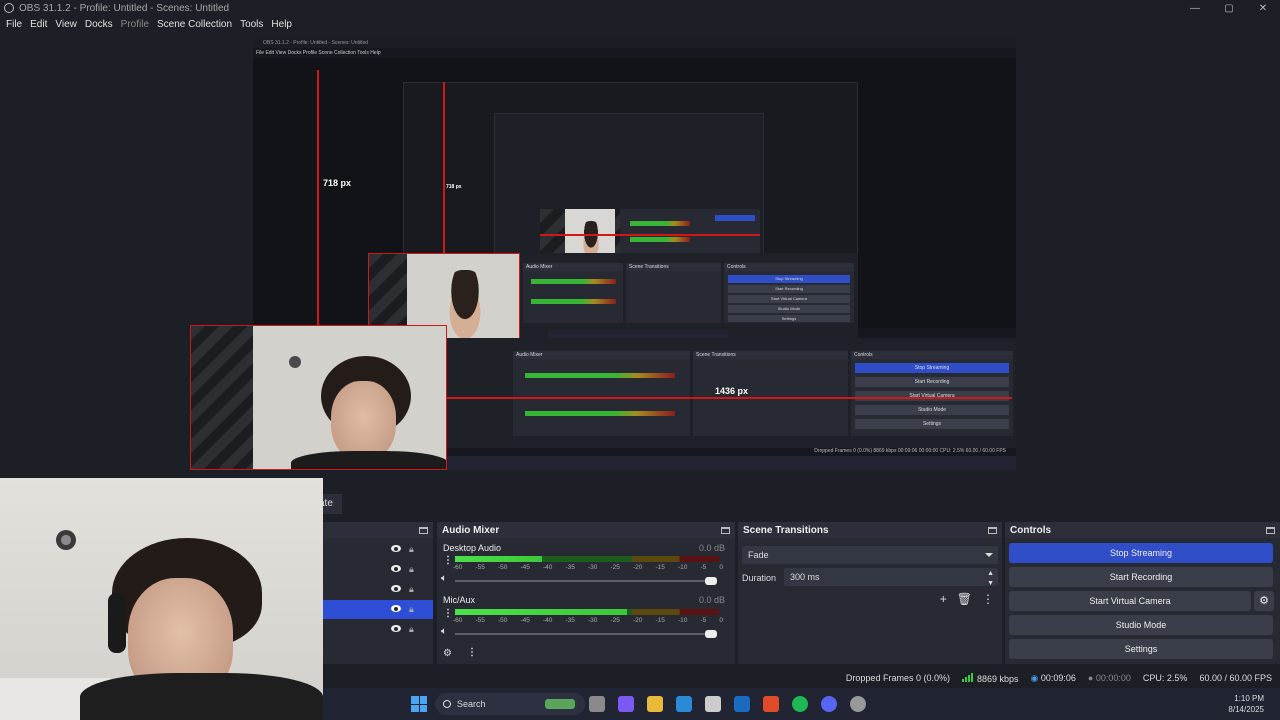  What do you see at coordinates (1246, 704) in the screenshot?
I see `system-clock: 1:10 PM 8/14/2025` at bounding box center [1246, 704].